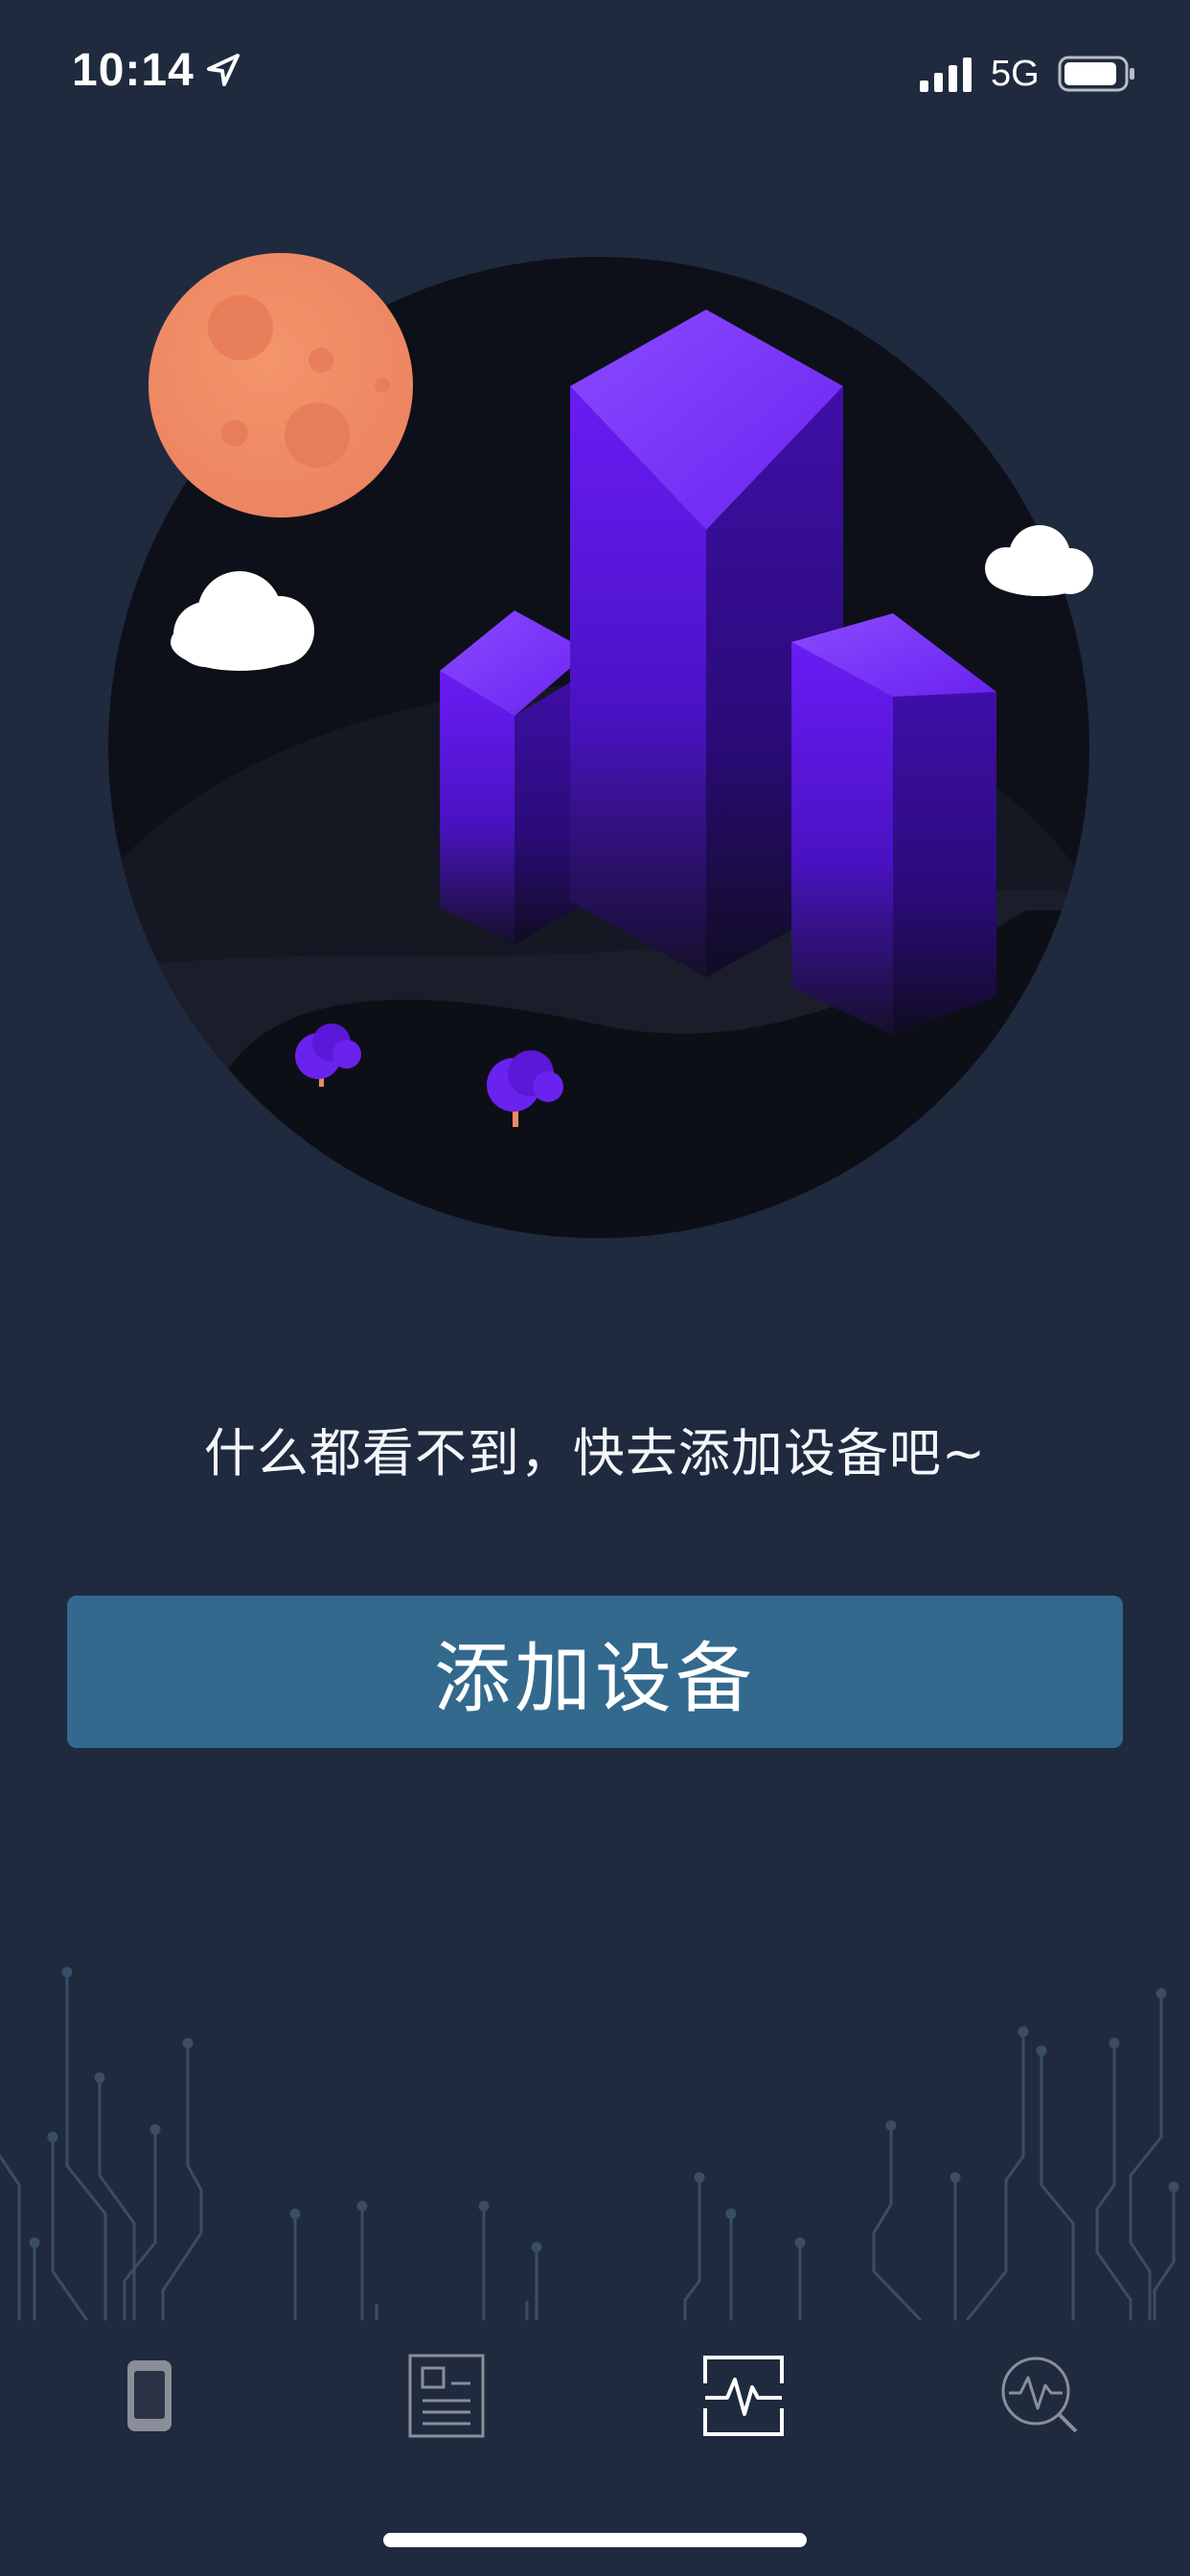 This screenshot has height=2576, width=1190. I want to click on tab-analysis, so click(1040, 2395).